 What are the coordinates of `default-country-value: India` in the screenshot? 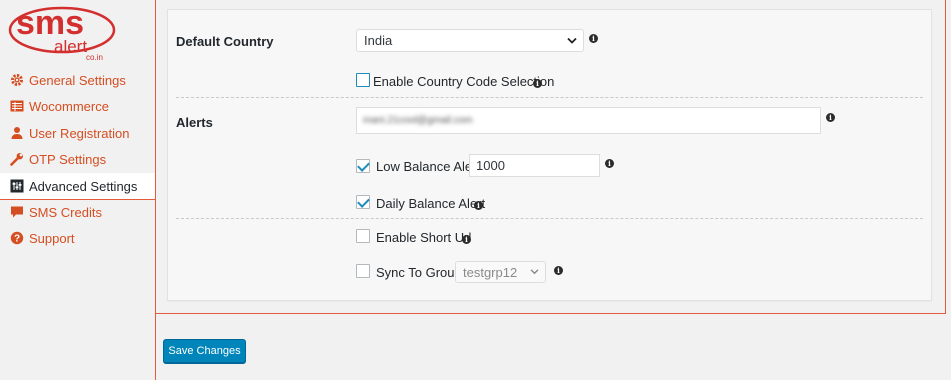 It's located at (378, 40).